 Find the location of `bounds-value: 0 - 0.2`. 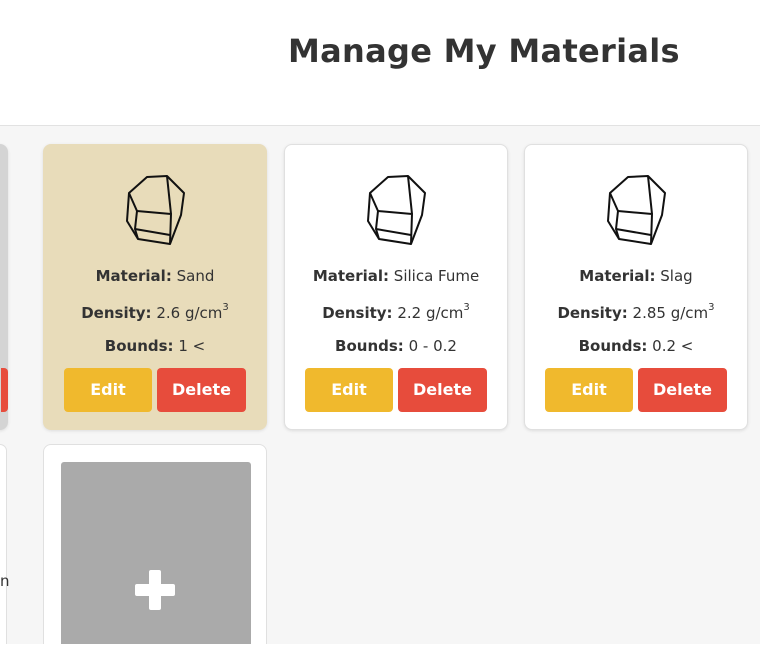

bounds-value: 0 - 0.2 is located at coordinates (432, 346).